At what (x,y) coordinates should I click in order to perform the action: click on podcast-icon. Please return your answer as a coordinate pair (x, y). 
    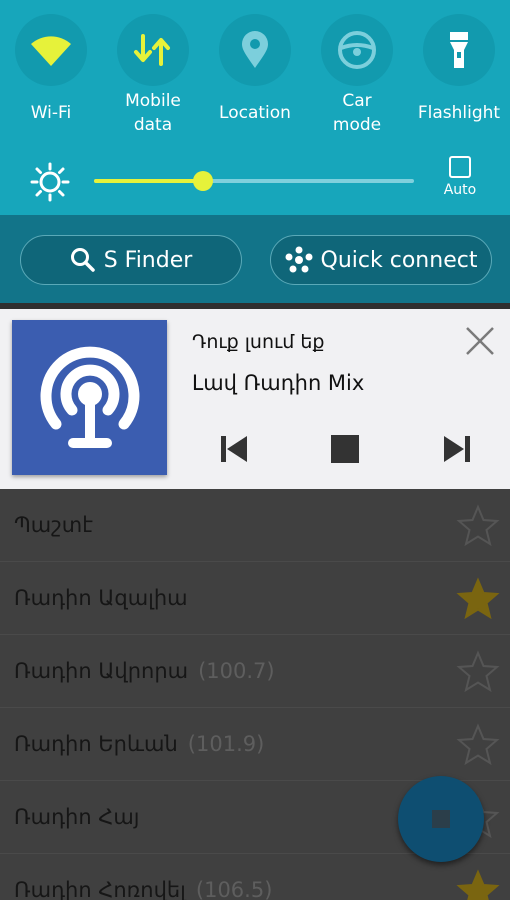
    Looking at the image, I should click on (89, 397).